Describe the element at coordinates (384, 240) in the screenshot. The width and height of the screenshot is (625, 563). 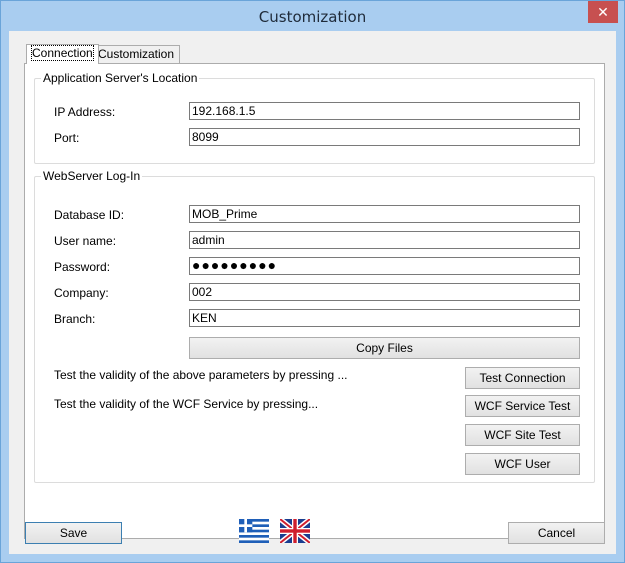
I see `username-input: admin` at that location.